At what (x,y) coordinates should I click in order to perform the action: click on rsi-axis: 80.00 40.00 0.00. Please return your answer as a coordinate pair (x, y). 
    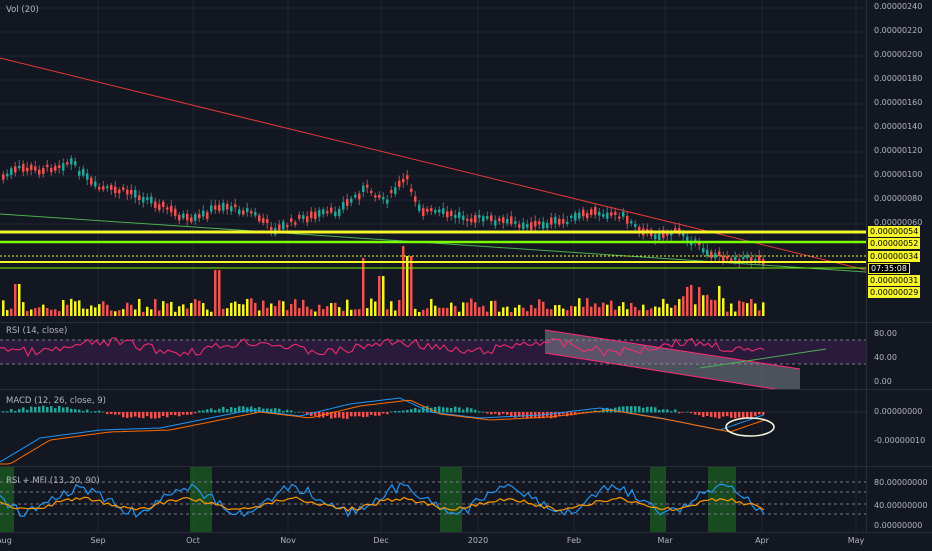
    Looking at the image, I should click on (899, 356).